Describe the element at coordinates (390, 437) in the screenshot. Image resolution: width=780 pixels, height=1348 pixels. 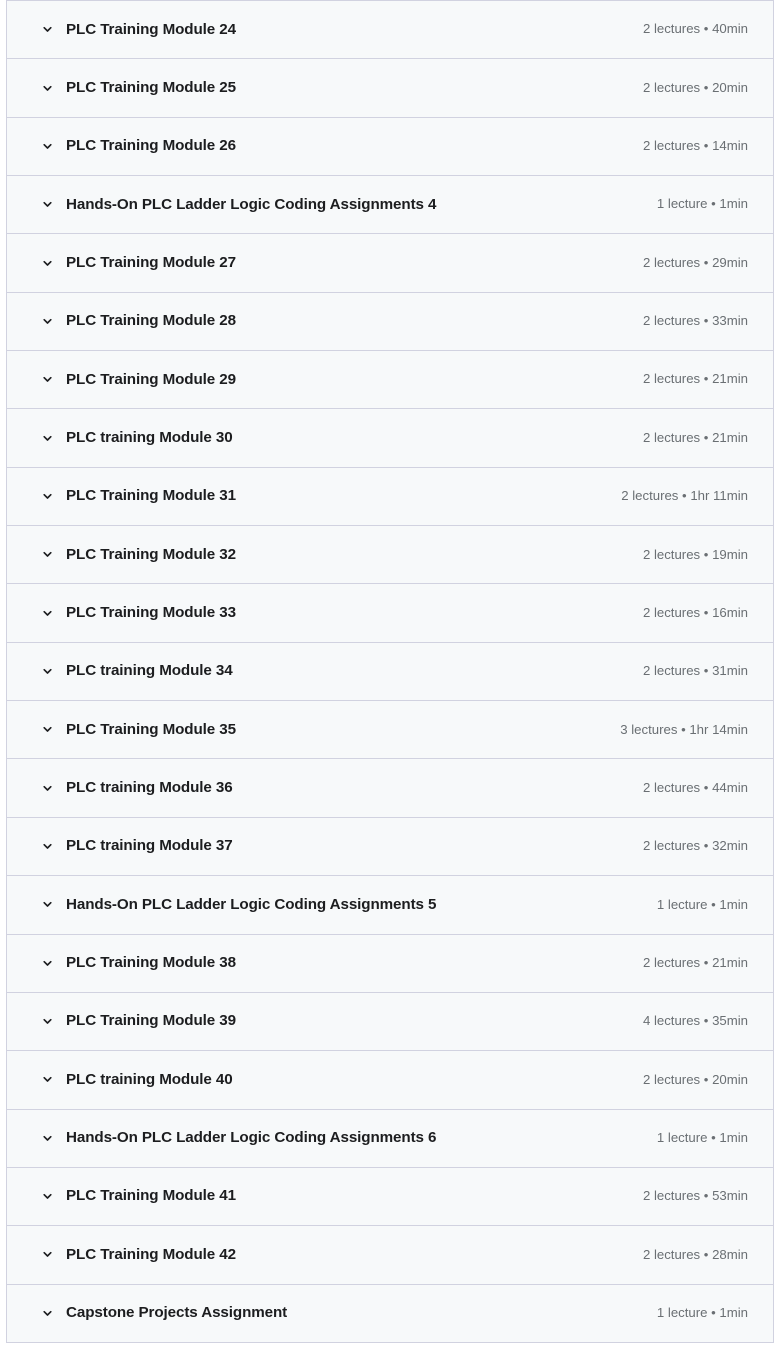
I see `curriculum-section-row: PLC training Module 30 2 lectures • 21min` at that location.